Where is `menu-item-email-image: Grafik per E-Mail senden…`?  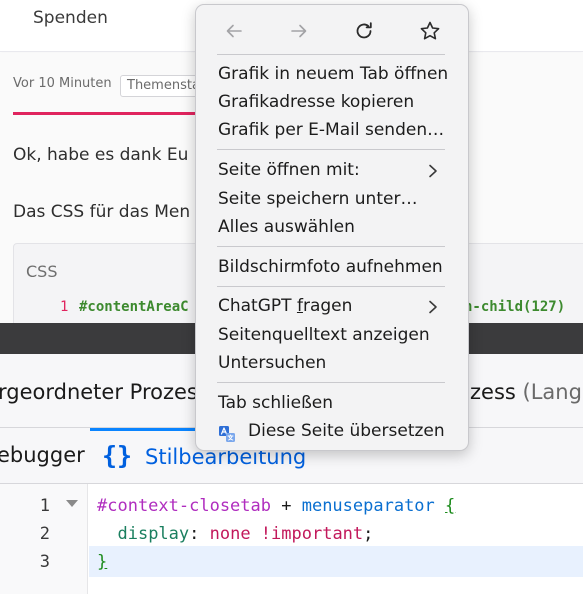
menu-item-email-image: Grafik per E-Mail senden… is located at coordinates (331, 130).